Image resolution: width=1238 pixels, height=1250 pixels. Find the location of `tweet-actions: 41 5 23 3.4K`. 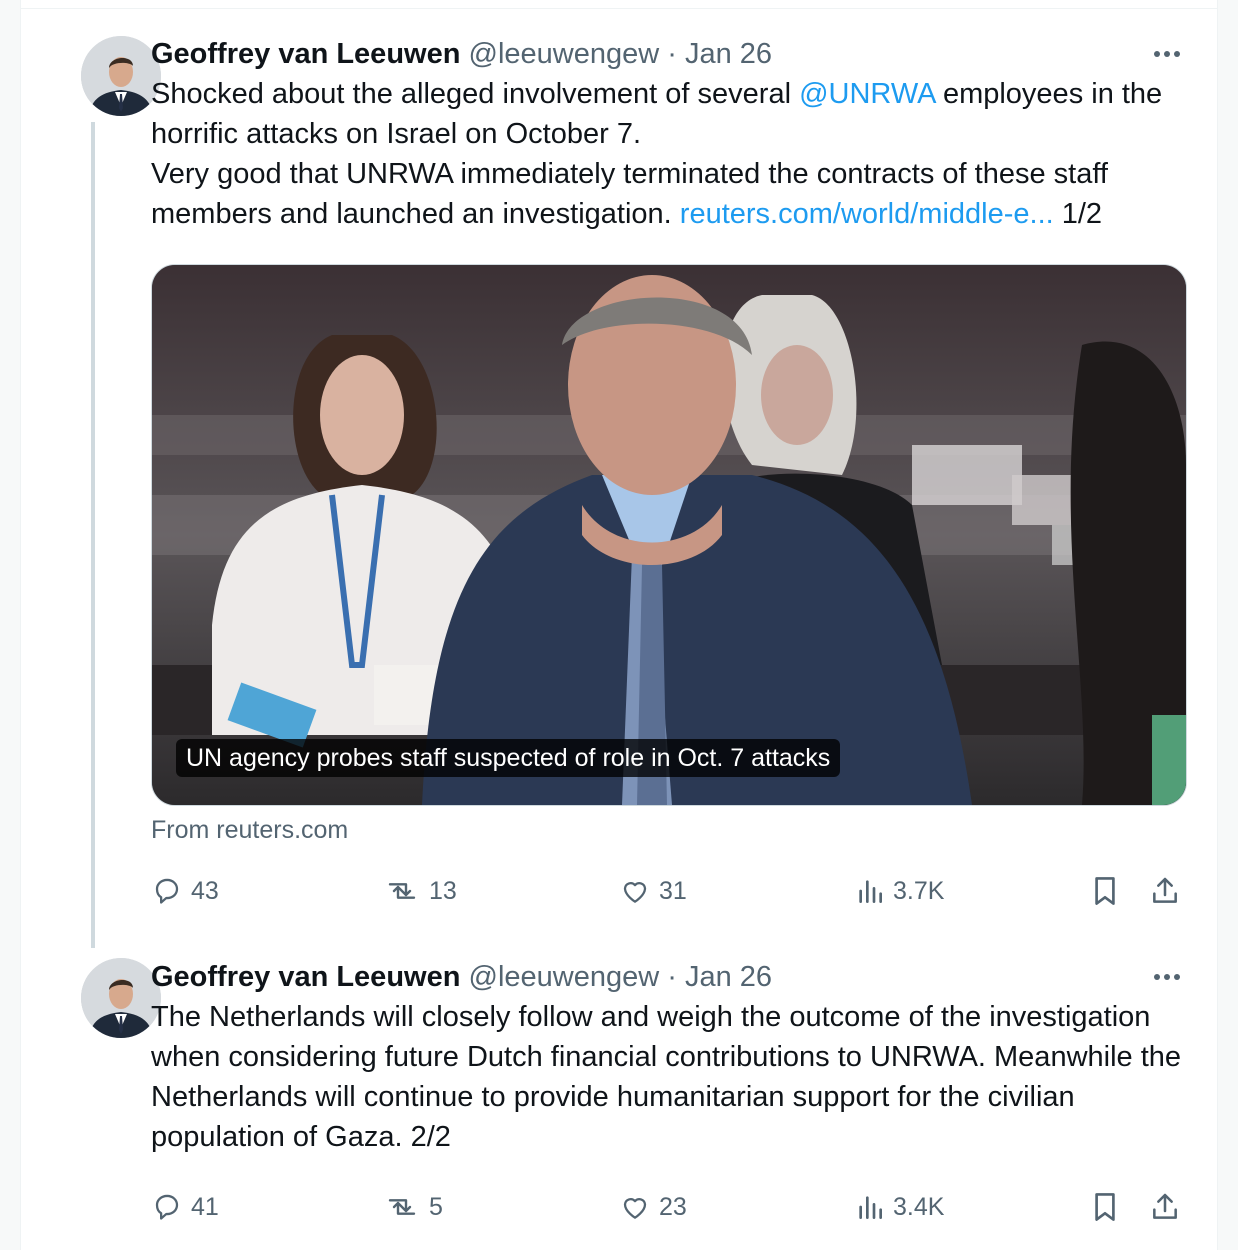

tweet-actions: 41 5 23 3.4K is located at coordinates (671, 1207).